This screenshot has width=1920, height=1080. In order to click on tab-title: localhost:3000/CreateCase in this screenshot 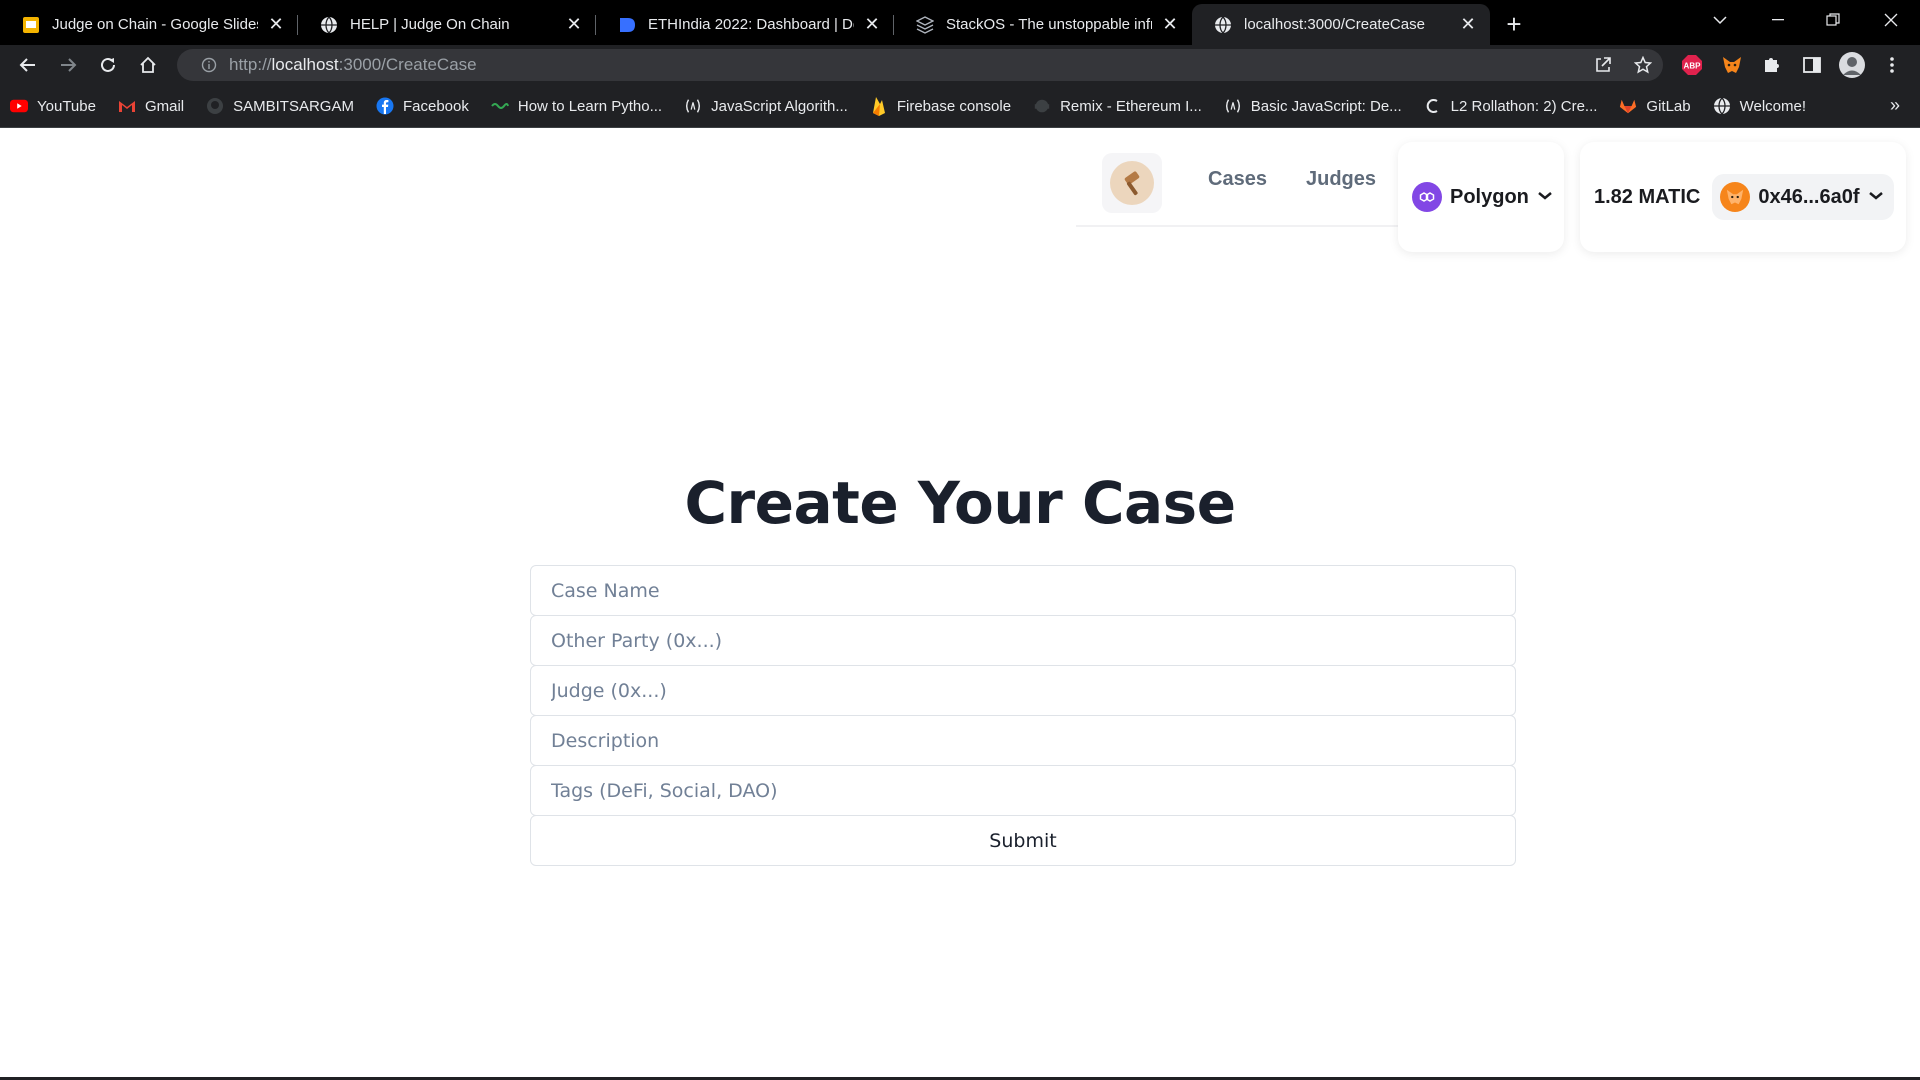, I will do `click(1334, 24)`.